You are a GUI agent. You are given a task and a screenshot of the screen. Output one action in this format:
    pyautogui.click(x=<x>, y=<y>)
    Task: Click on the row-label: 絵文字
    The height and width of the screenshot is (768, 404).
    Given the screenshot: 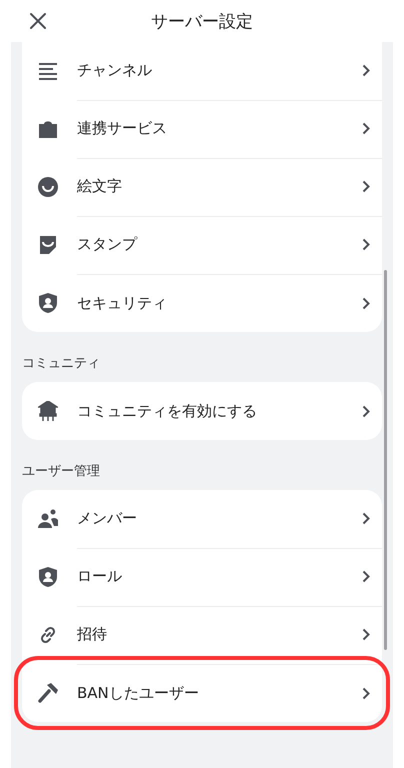 What is the action you would take?
    pyautogui.click(x=100, y=186)
    